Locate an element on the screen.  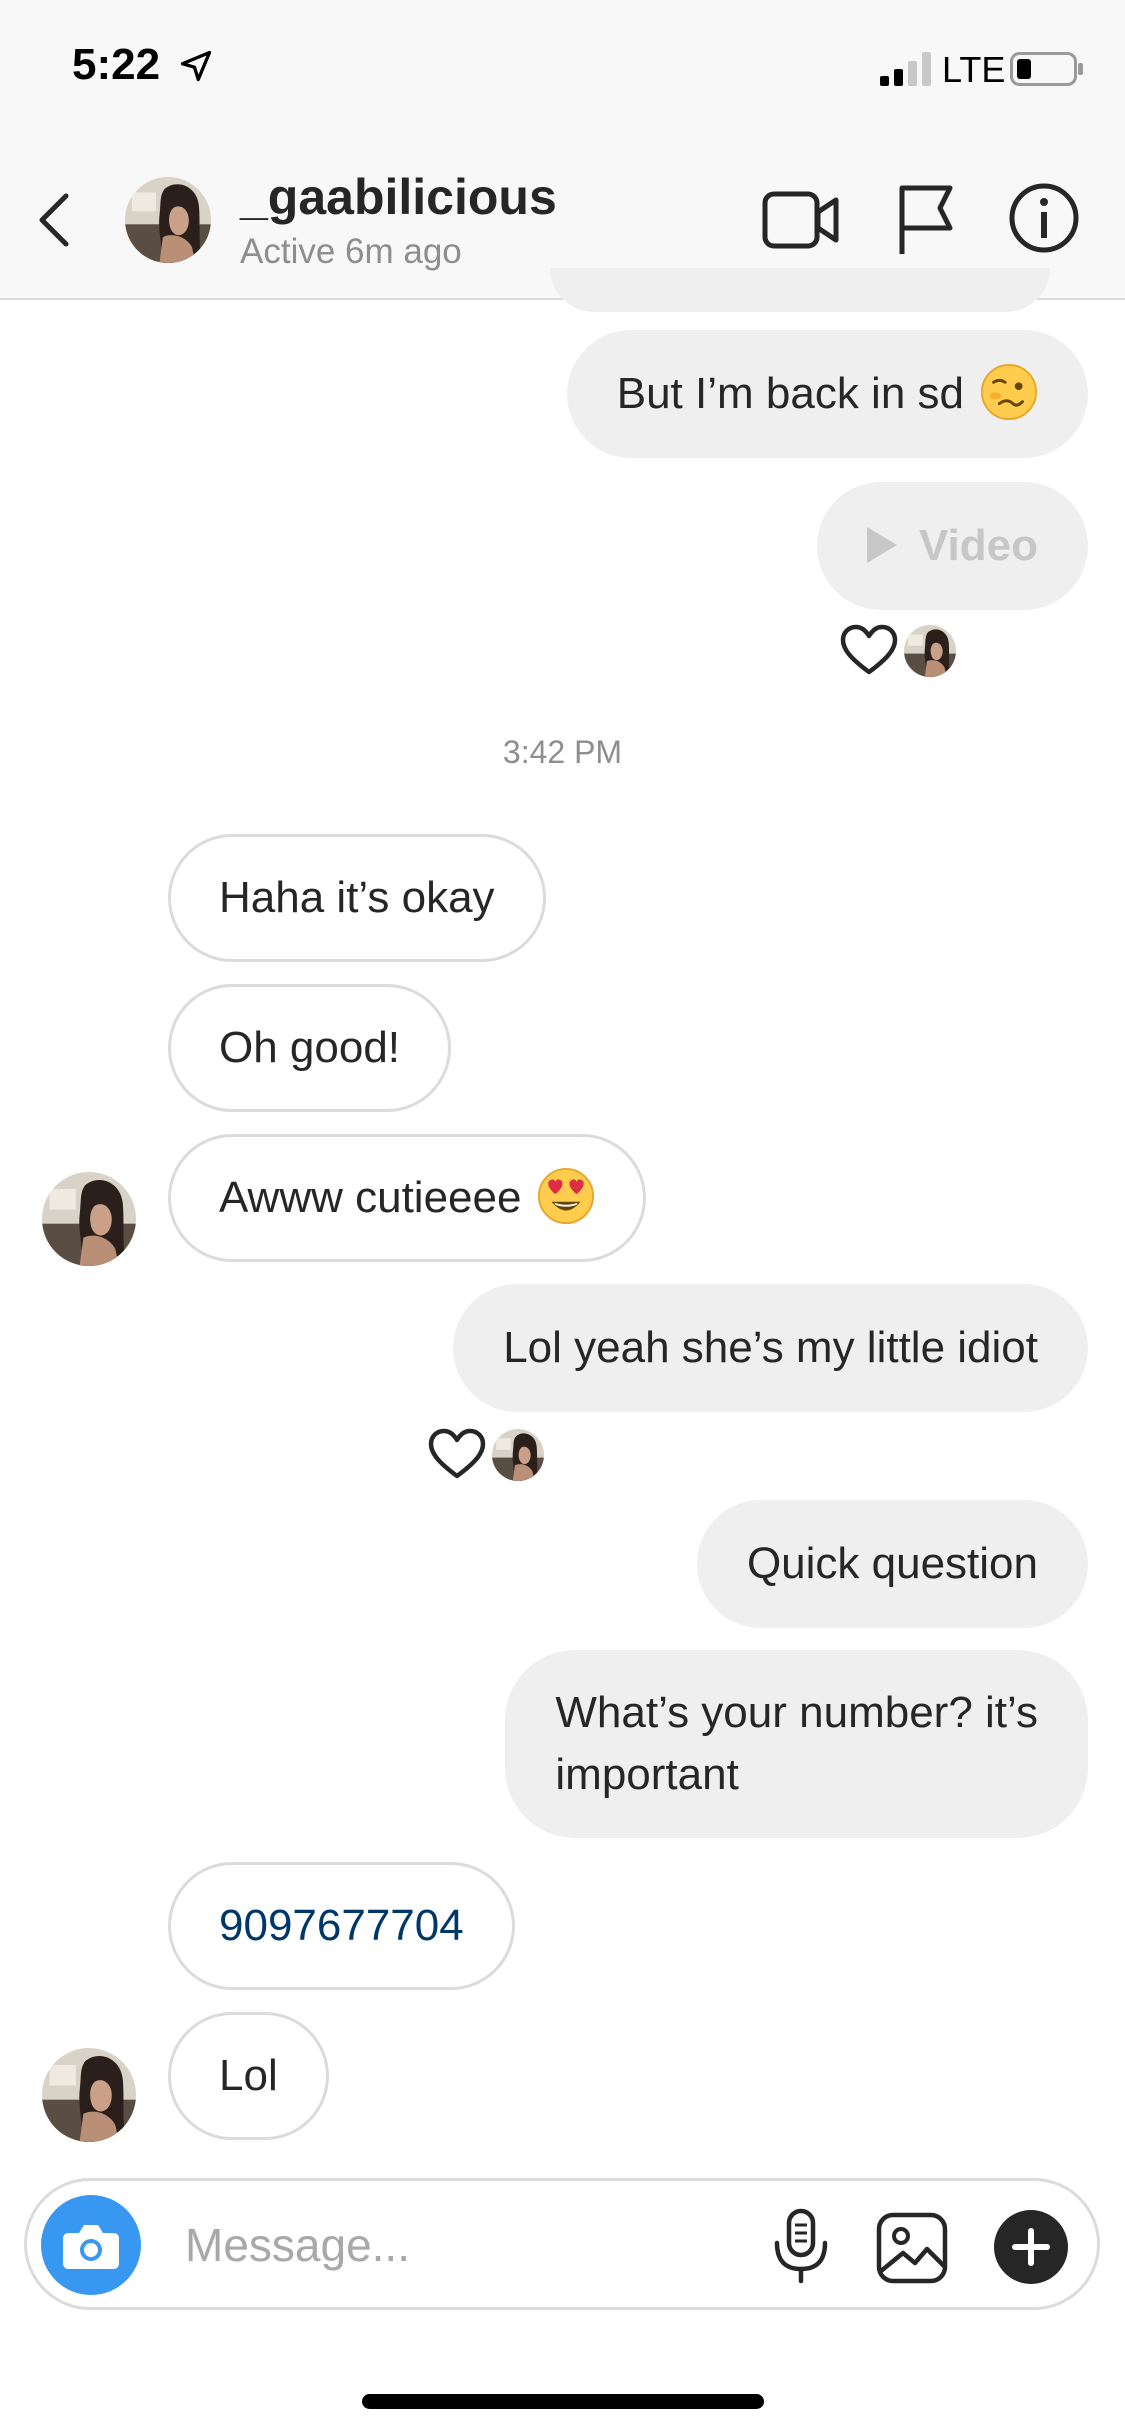
message-bubble-sent: Quick question is located at coordinates (892, 1564).